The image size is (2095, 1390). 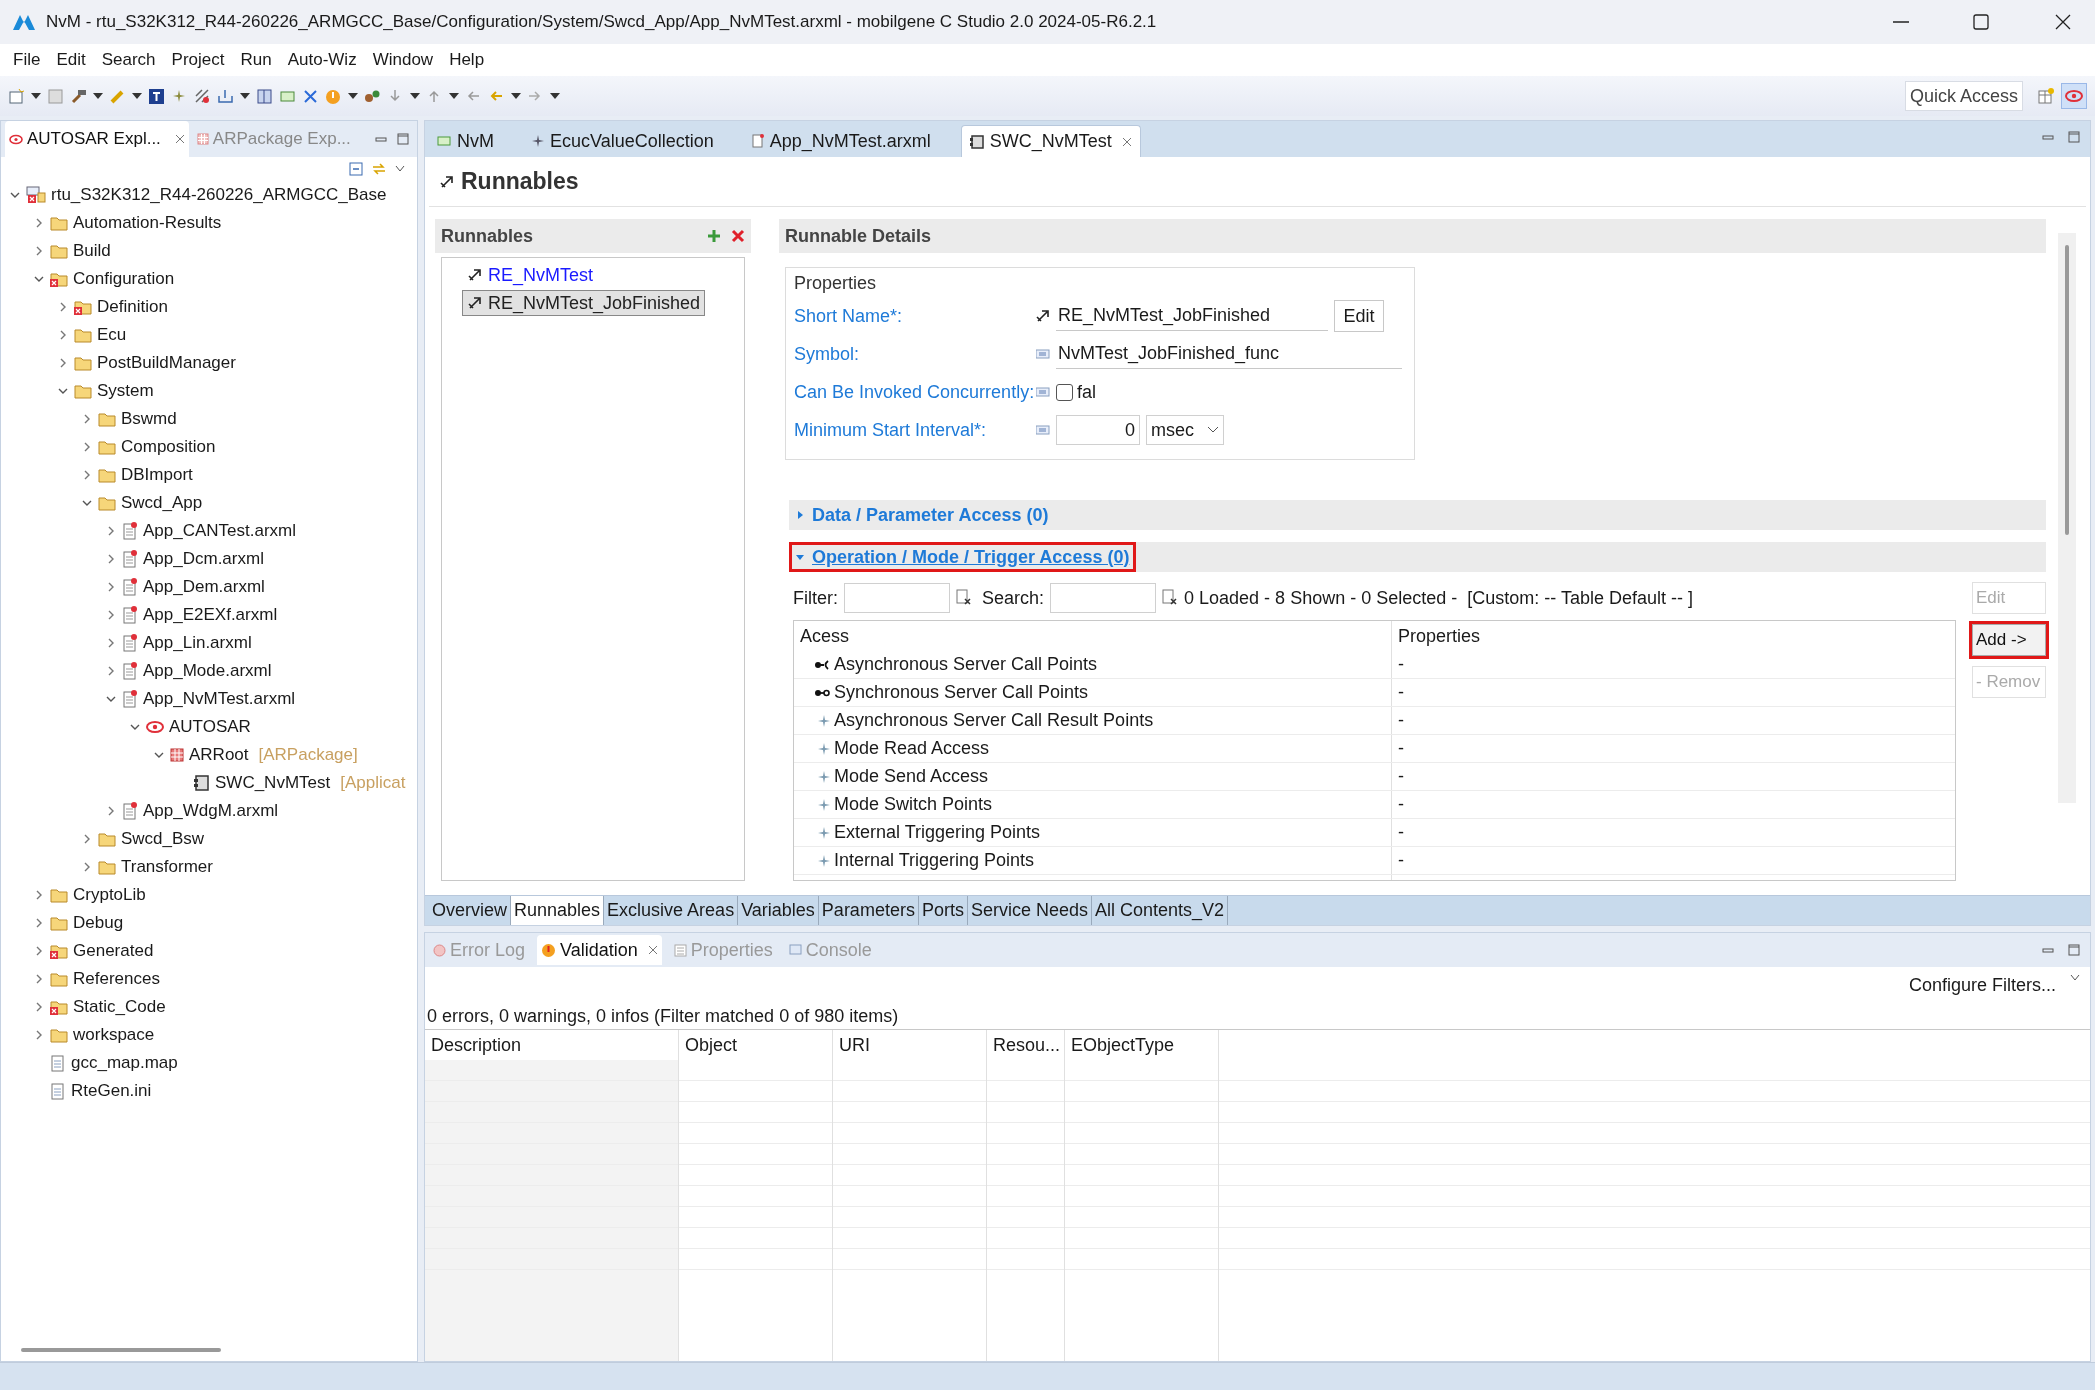 What do you see at coordinates (59, 1007) in the screenshot?
I see `folder-error-icon` at bounding box center [59, 1007].